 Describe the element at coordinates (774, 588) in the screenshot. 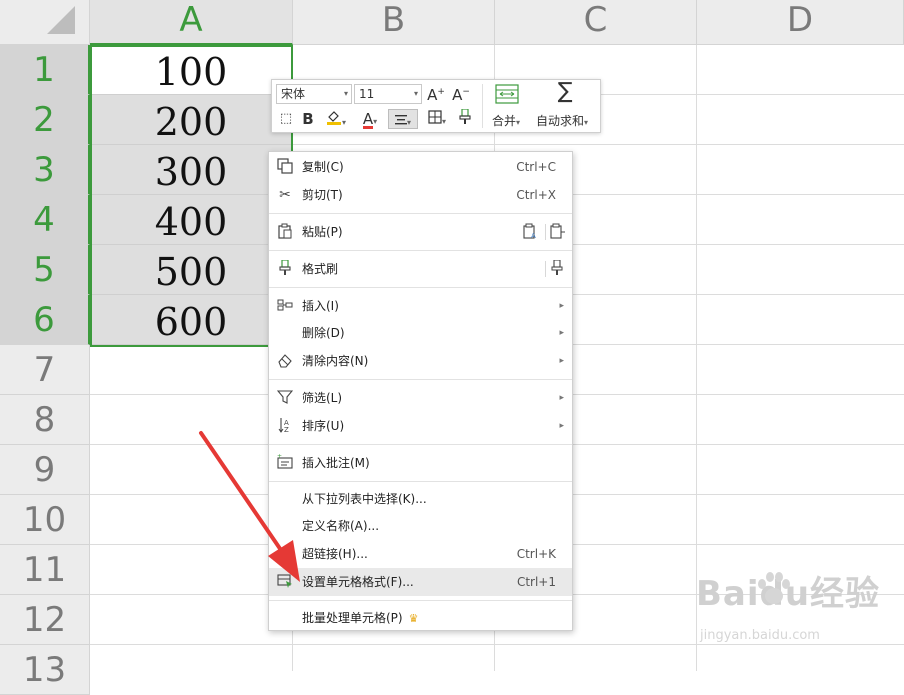

I see `paw-icon` at that location.